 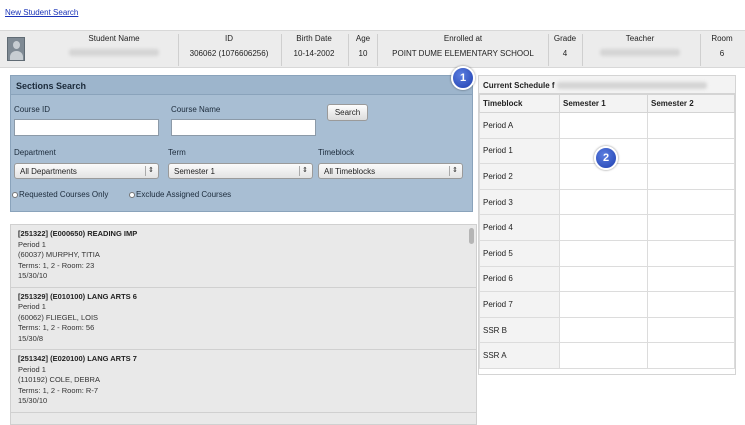 I want to click on student-name-redacted, so click(x=114, y=52).